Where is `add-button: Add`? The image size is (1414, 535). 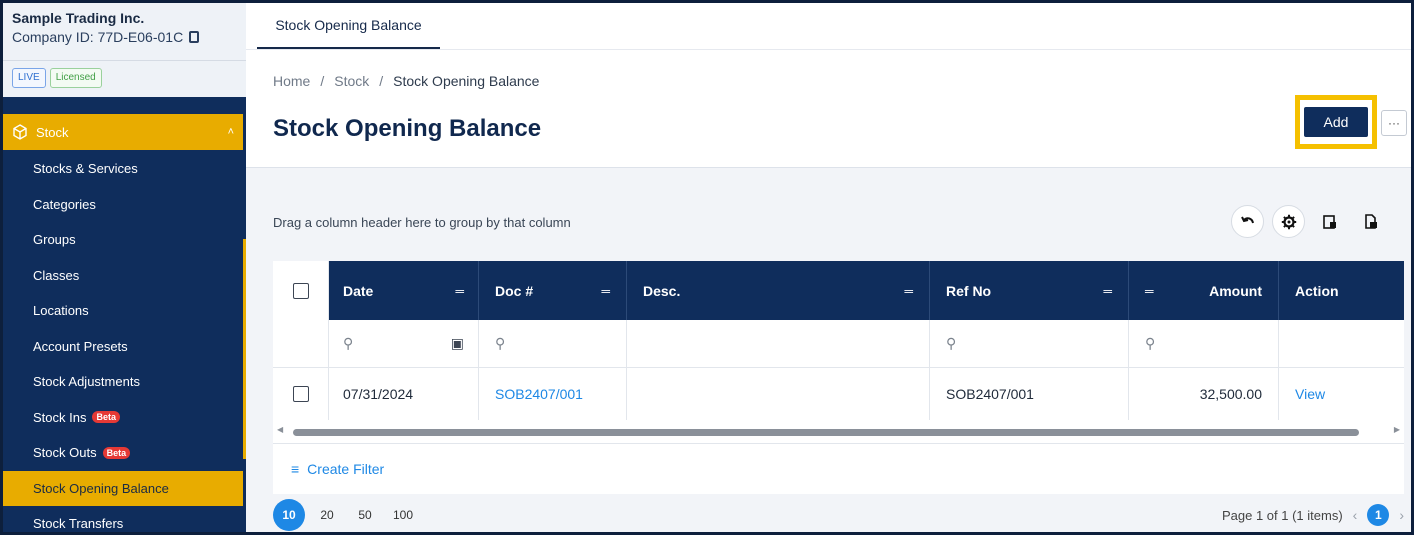 add-button: Add is located at coordinates (1336, 122).